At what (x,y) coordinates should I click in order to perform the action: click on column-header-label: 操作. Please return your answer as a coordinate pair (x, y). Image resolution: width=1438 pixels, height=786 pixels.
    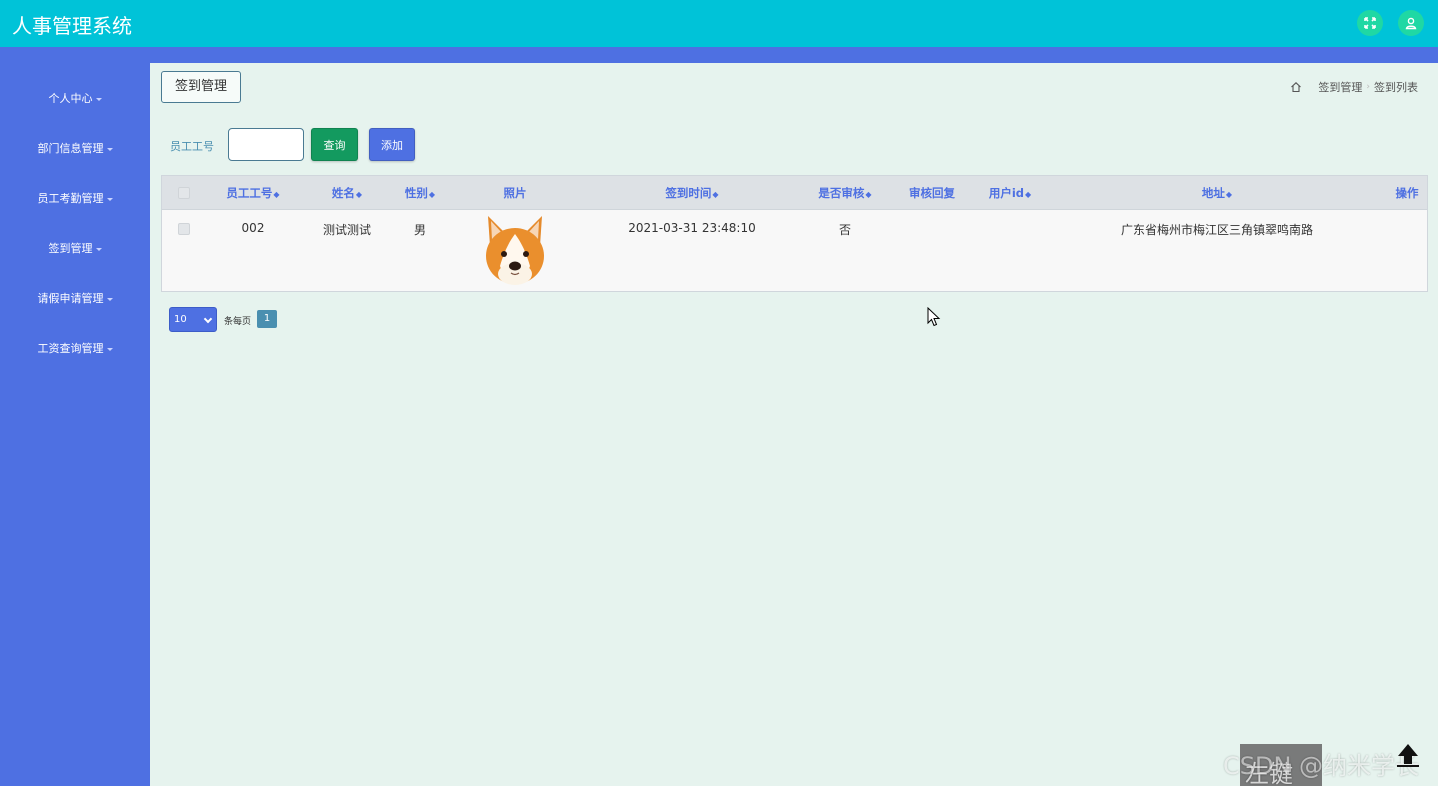
    Looking at the image, I should click on (1407, 193).